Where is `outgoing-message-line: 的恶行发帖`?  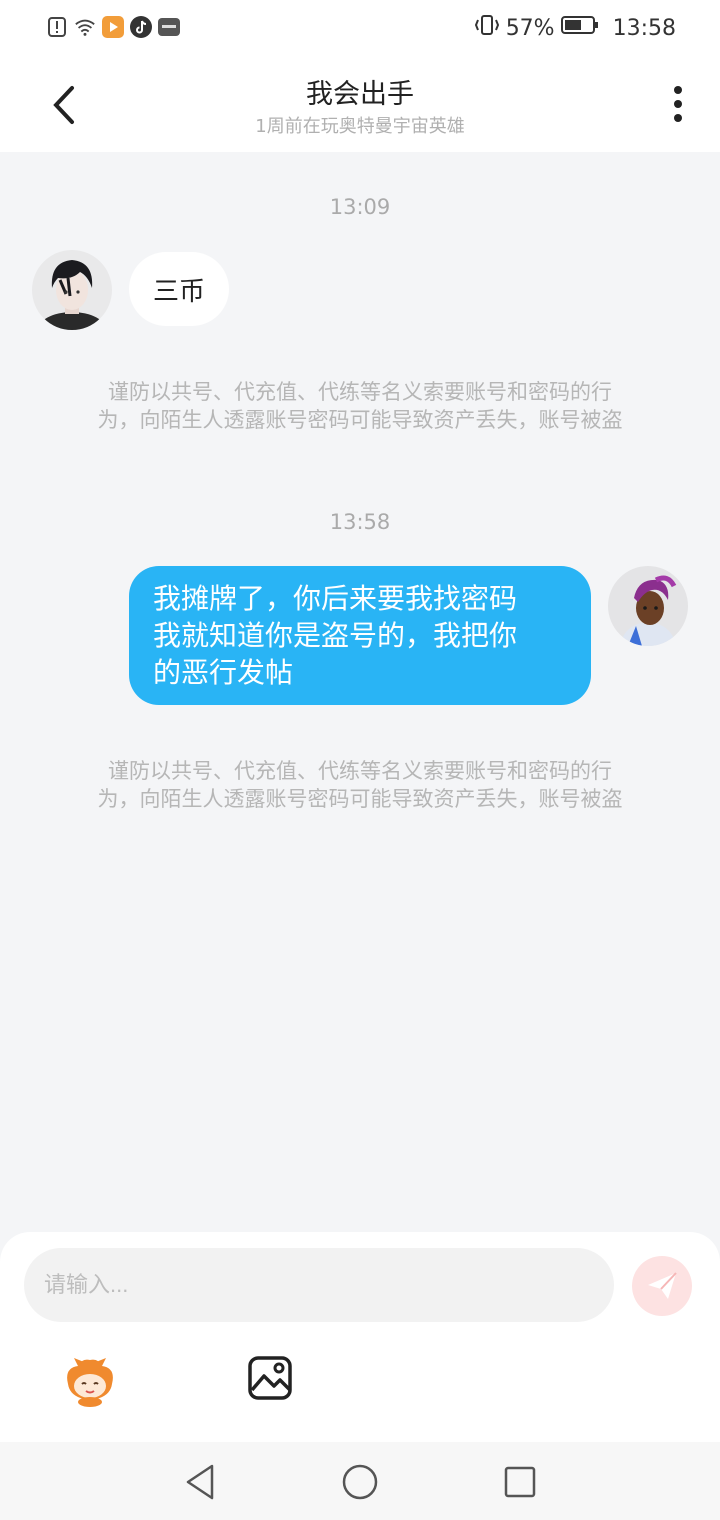 outgoing-message-line: 的恶行发帖 is located at coordinates (223, 672).